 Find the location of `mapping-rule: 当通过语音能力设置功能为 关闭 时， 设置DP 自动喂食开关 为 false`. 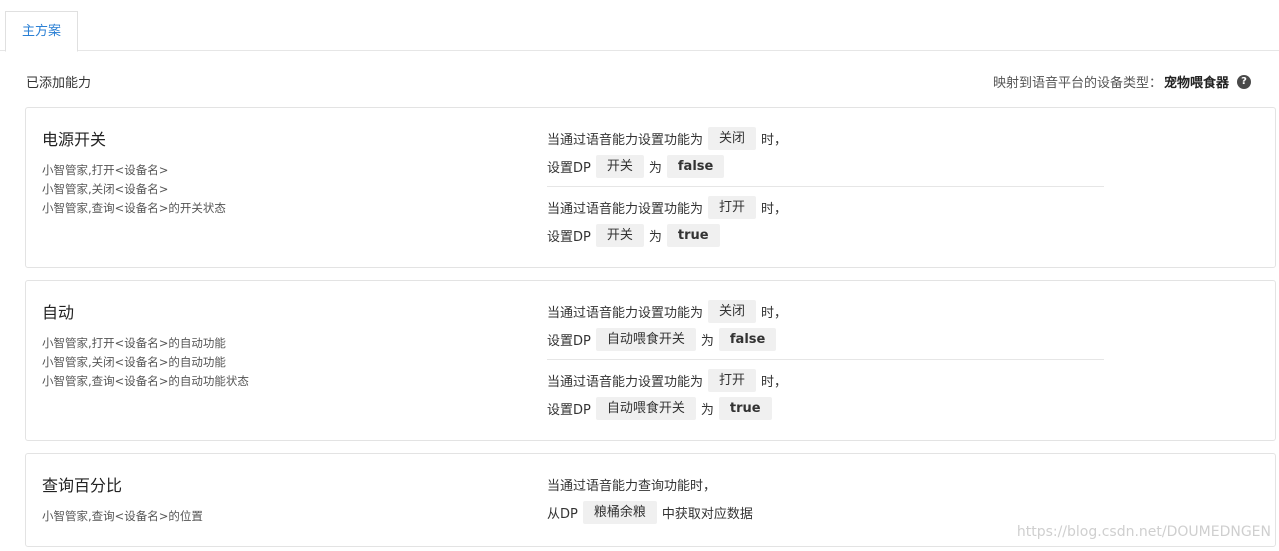

mapping-rule: 当通过语音能力设置功能为 关闭 时， 设置DP 自动喂食开关 为 false is located at coordinates (825, 328).